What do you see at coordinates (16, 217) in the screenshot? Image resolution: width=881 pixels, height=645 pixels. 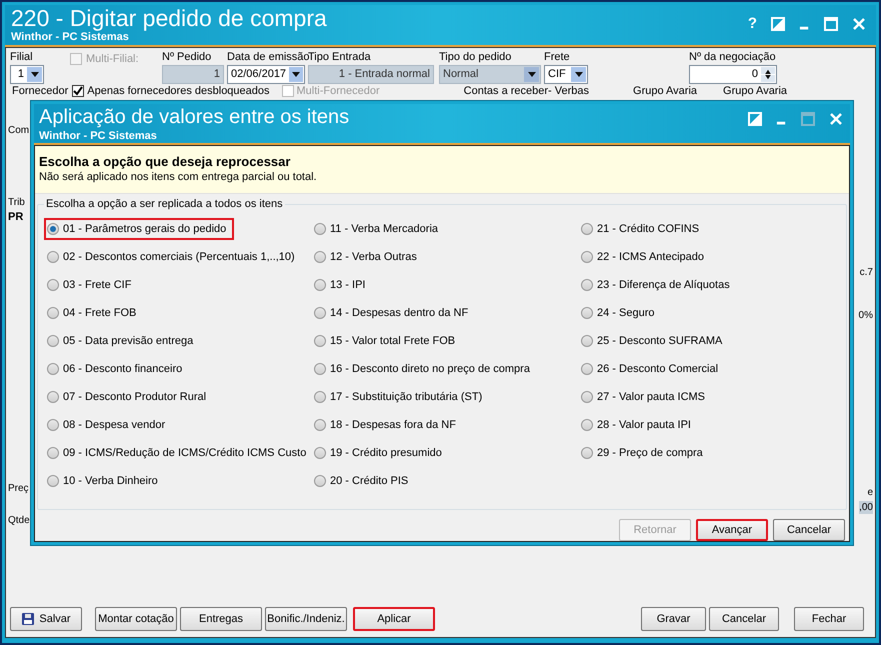 I see `field-label: PR` at bounding box center [16, 217].